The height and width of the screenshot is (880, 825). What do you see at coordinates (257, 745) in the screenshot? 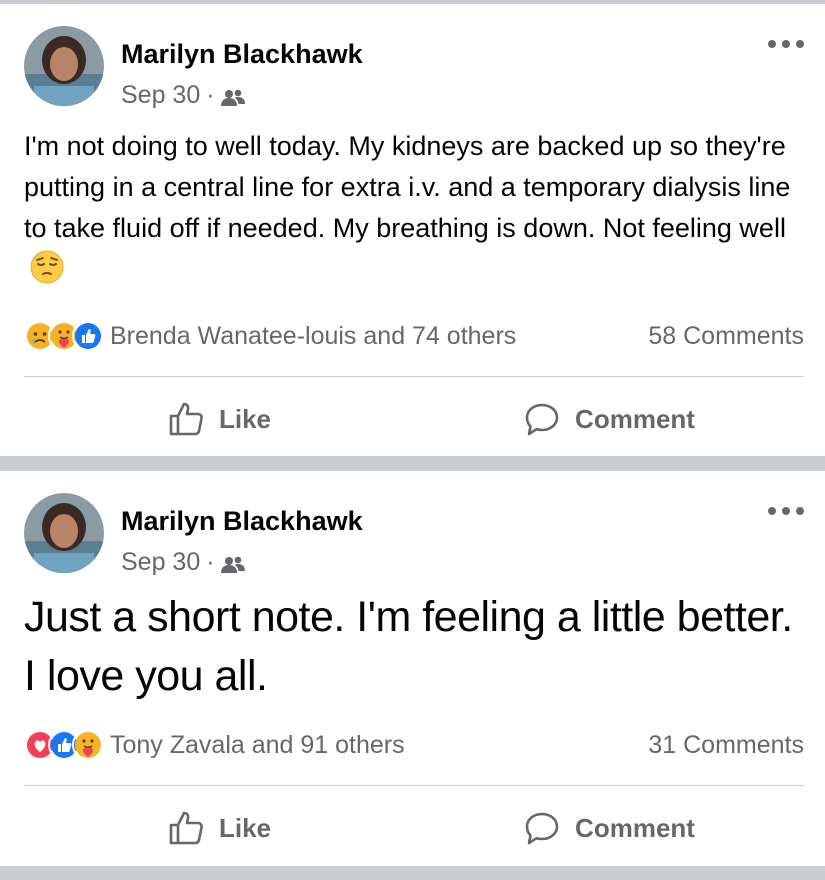
I see `reaction-summary: Tony Zavala and 91 others` at bounding box center [257, 745].